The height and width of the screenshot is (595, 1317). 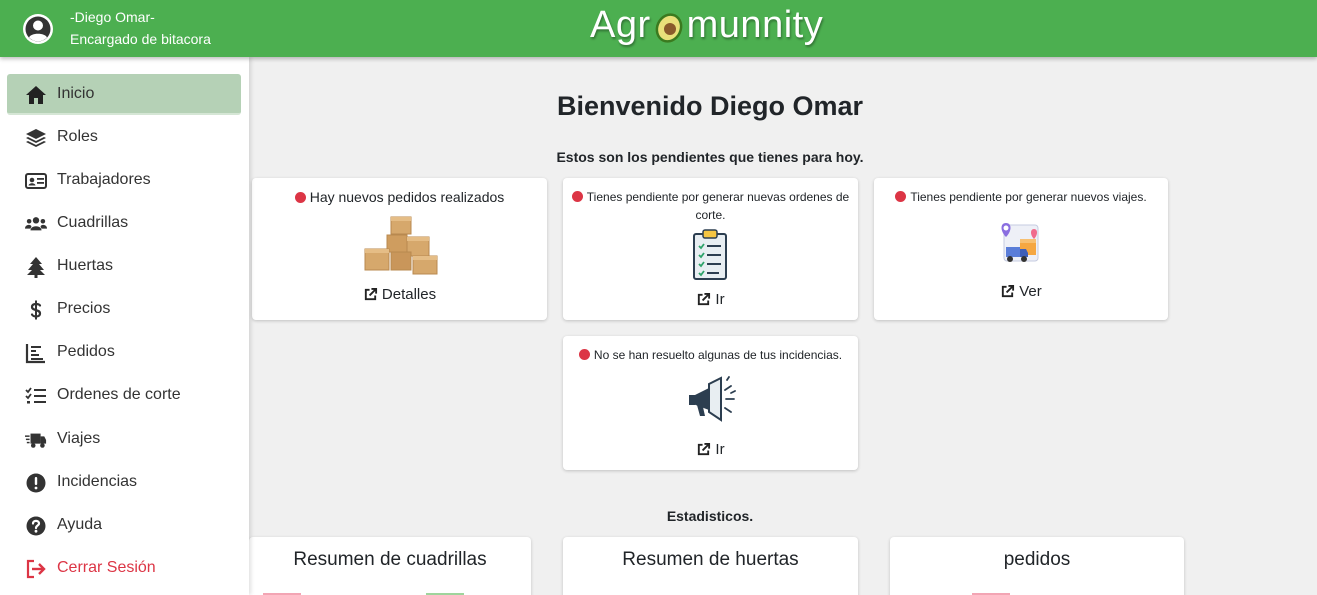 I want to click on stat-card-cuadrillas: Resumen de cuadrillas, so click(x=390, y=566).